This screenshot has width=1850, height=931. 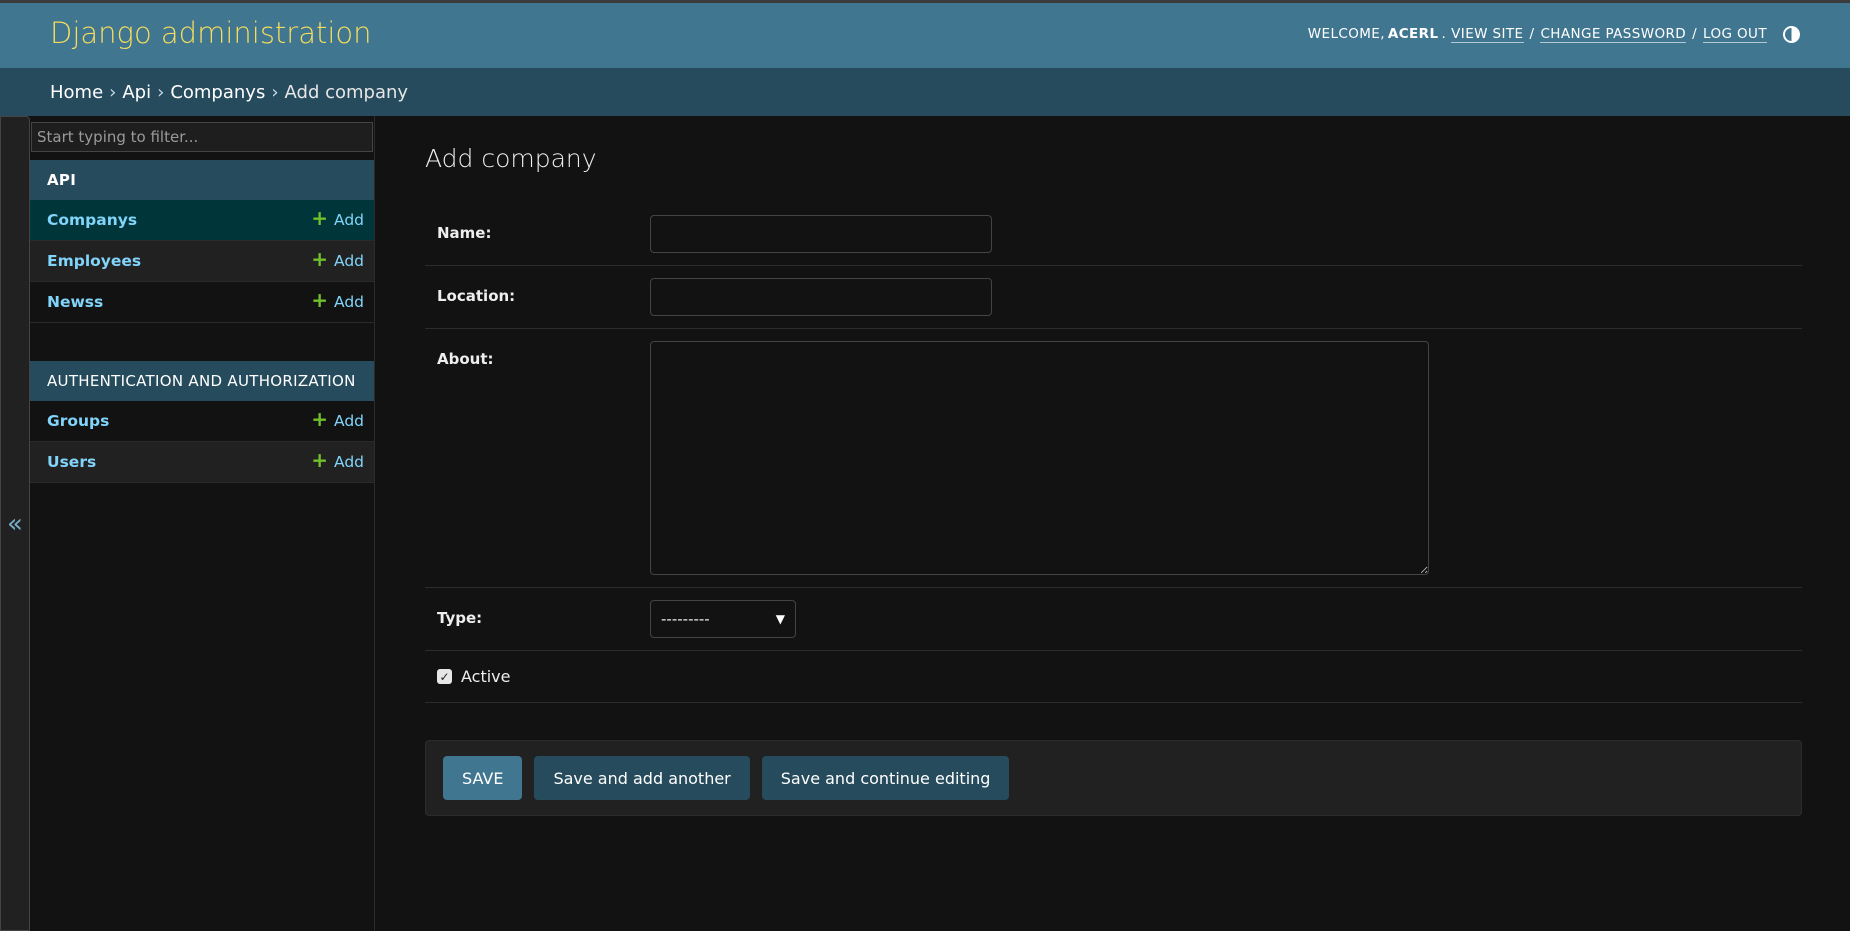 I want to click on active-checkbox-row: ✓ Active, so click(x=474, y=676).